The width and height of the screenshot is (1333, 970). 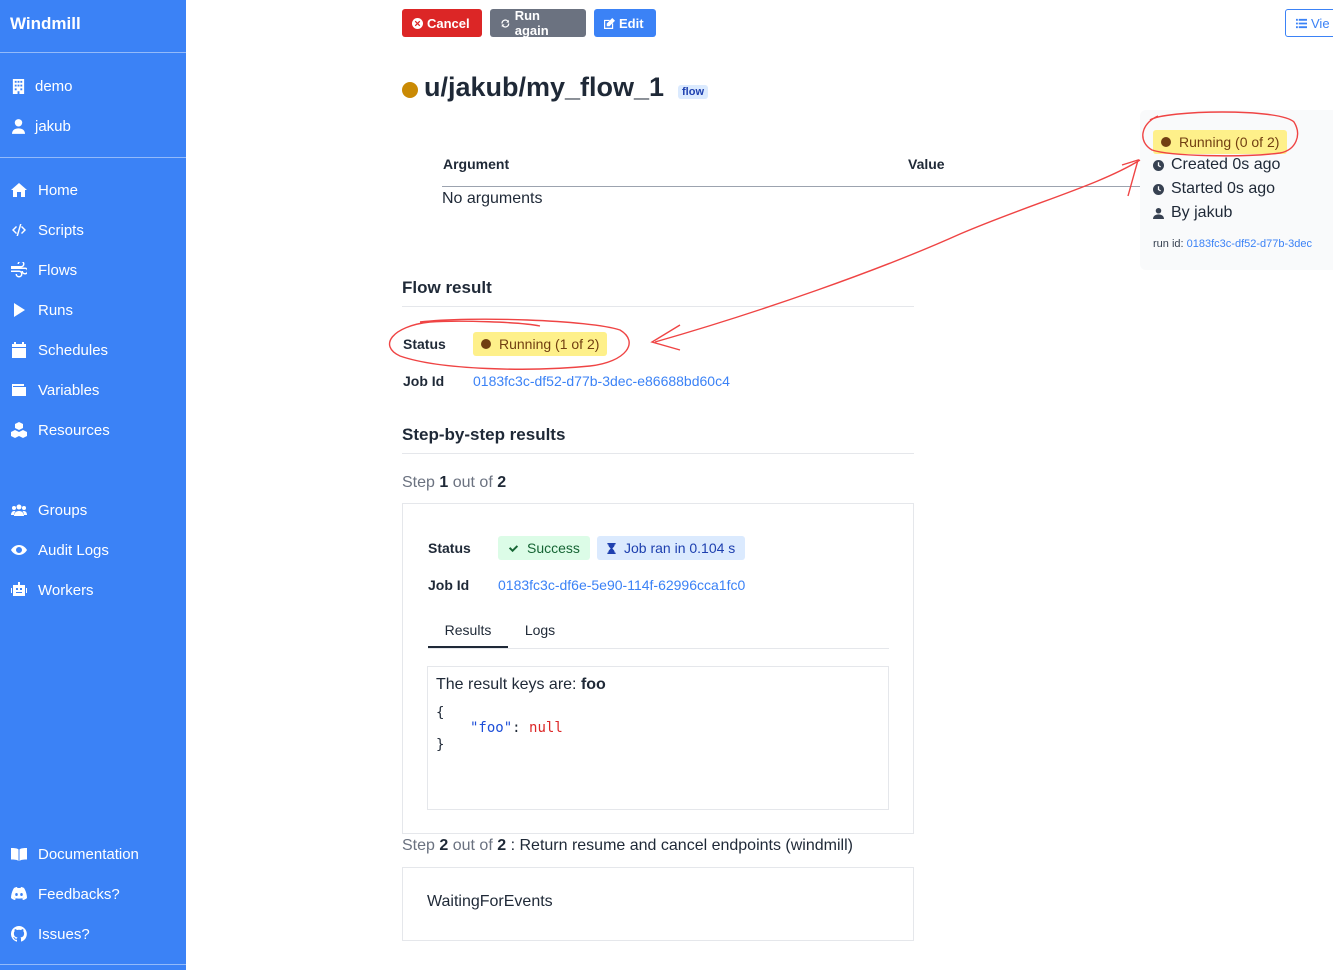 What do you see at coordinates (468, 635) in the screenshot?
I see `tab-results: Results` at bounding box center [468, 635].